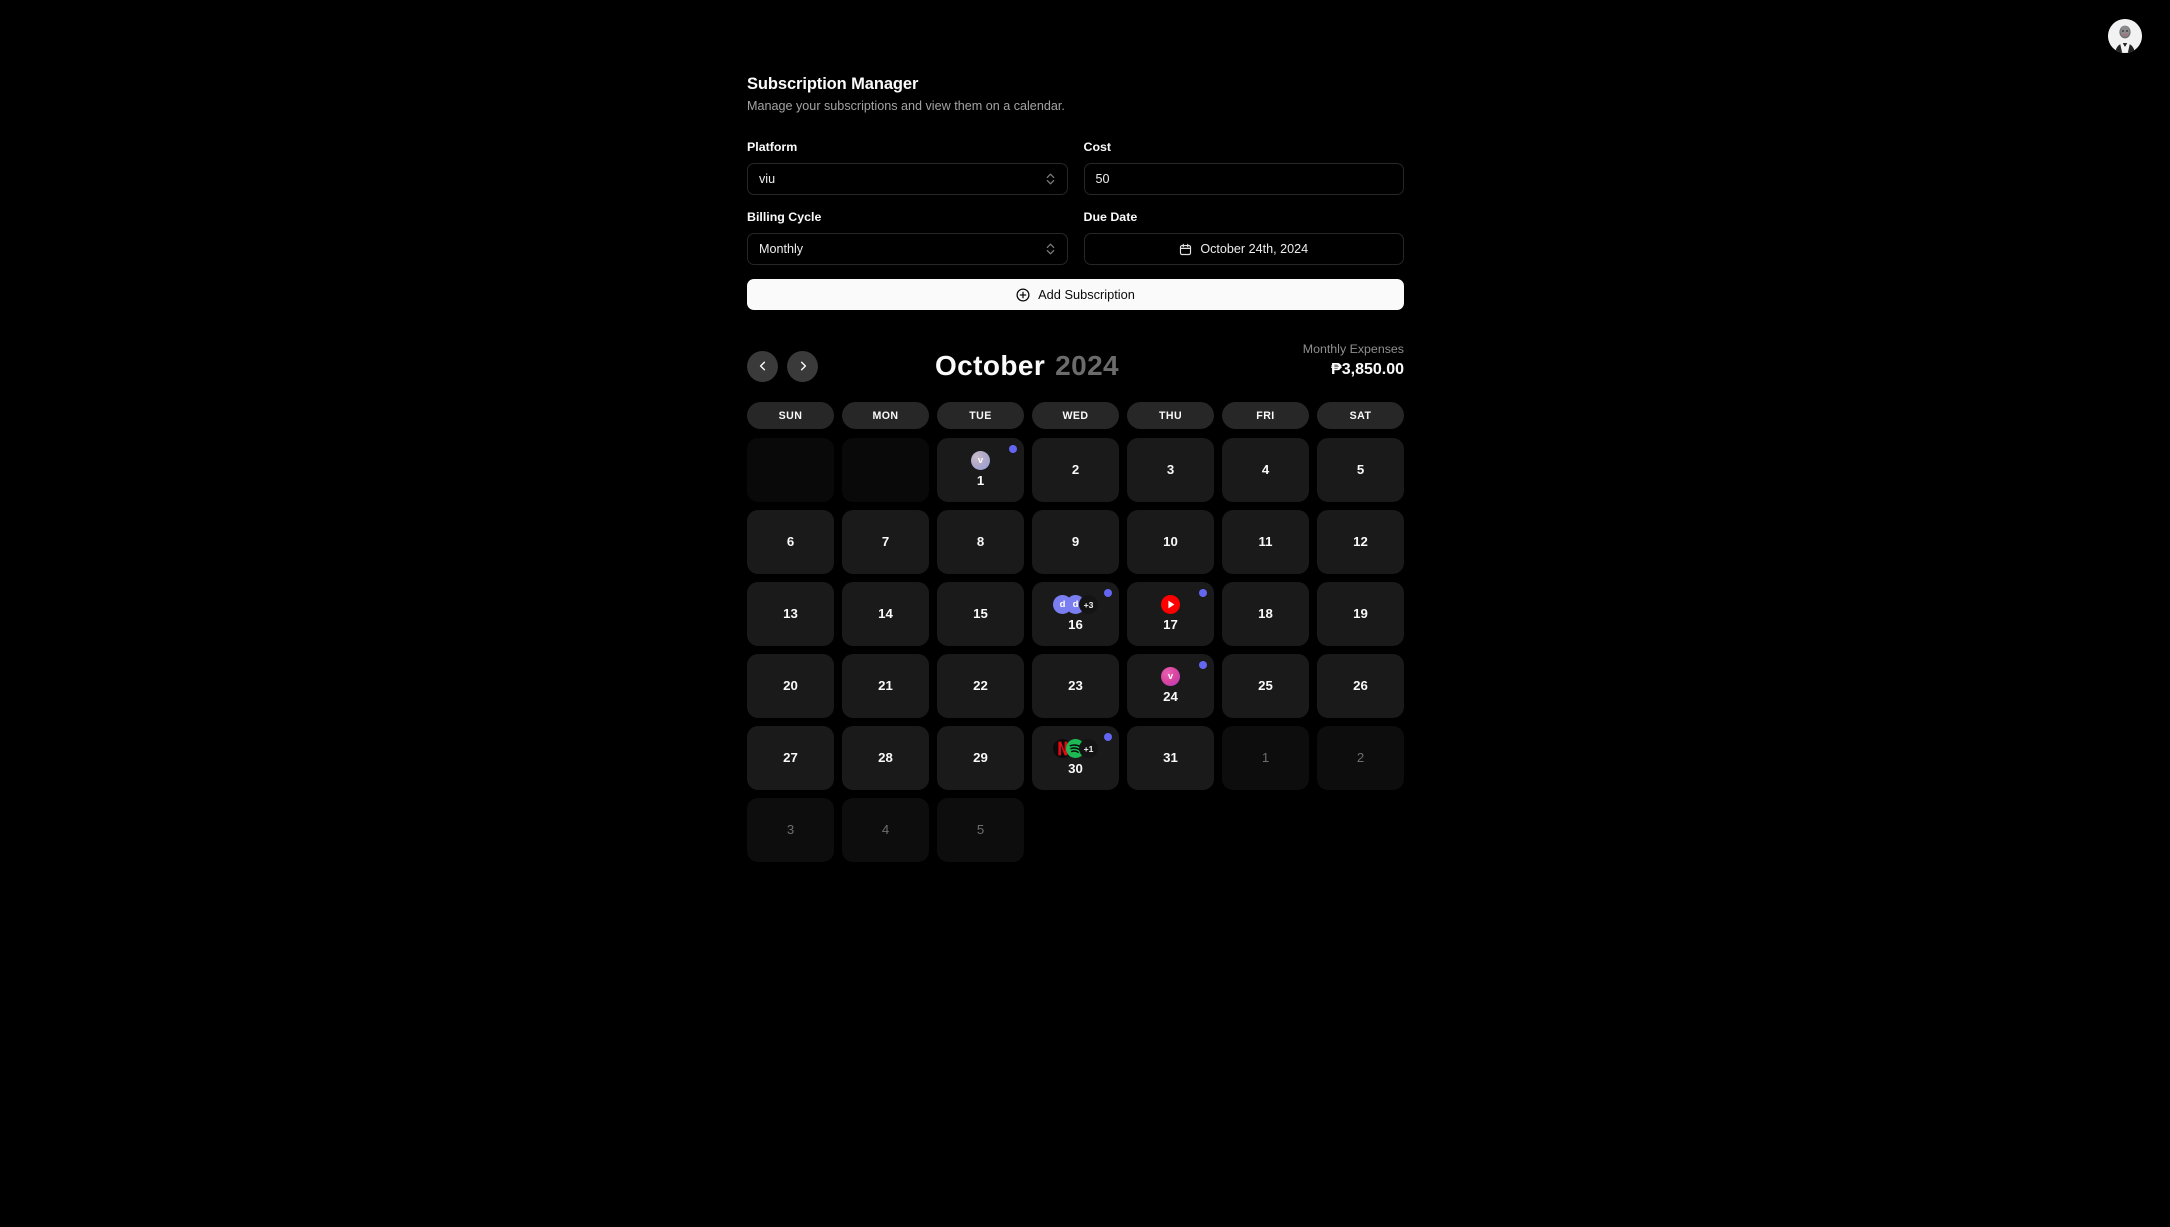  I want to click on calendar-day-12: 12, so click(1360, 542).